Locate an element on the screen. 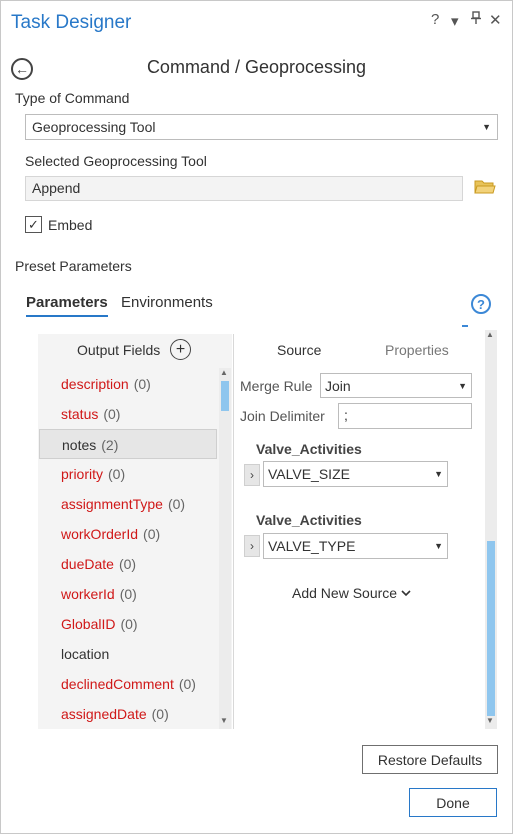  tab-source: Source is located at coordinates (299, 350).